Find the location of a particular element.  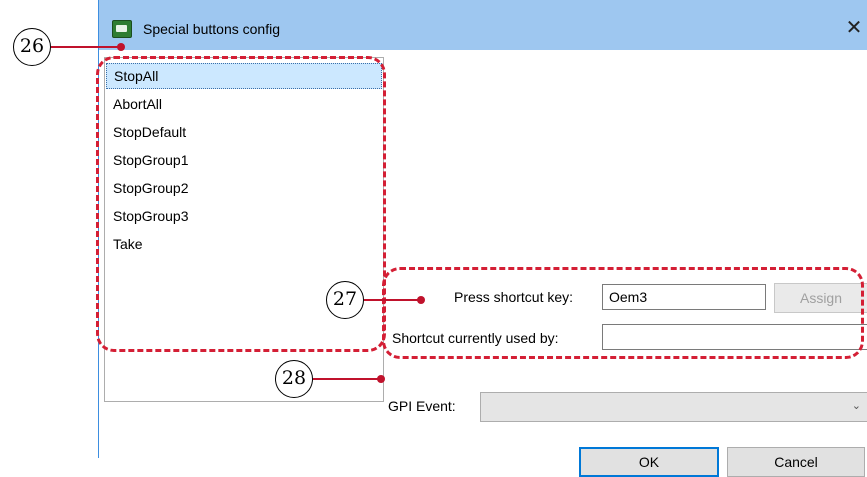

app-icon is located at coordinates (122, 29).